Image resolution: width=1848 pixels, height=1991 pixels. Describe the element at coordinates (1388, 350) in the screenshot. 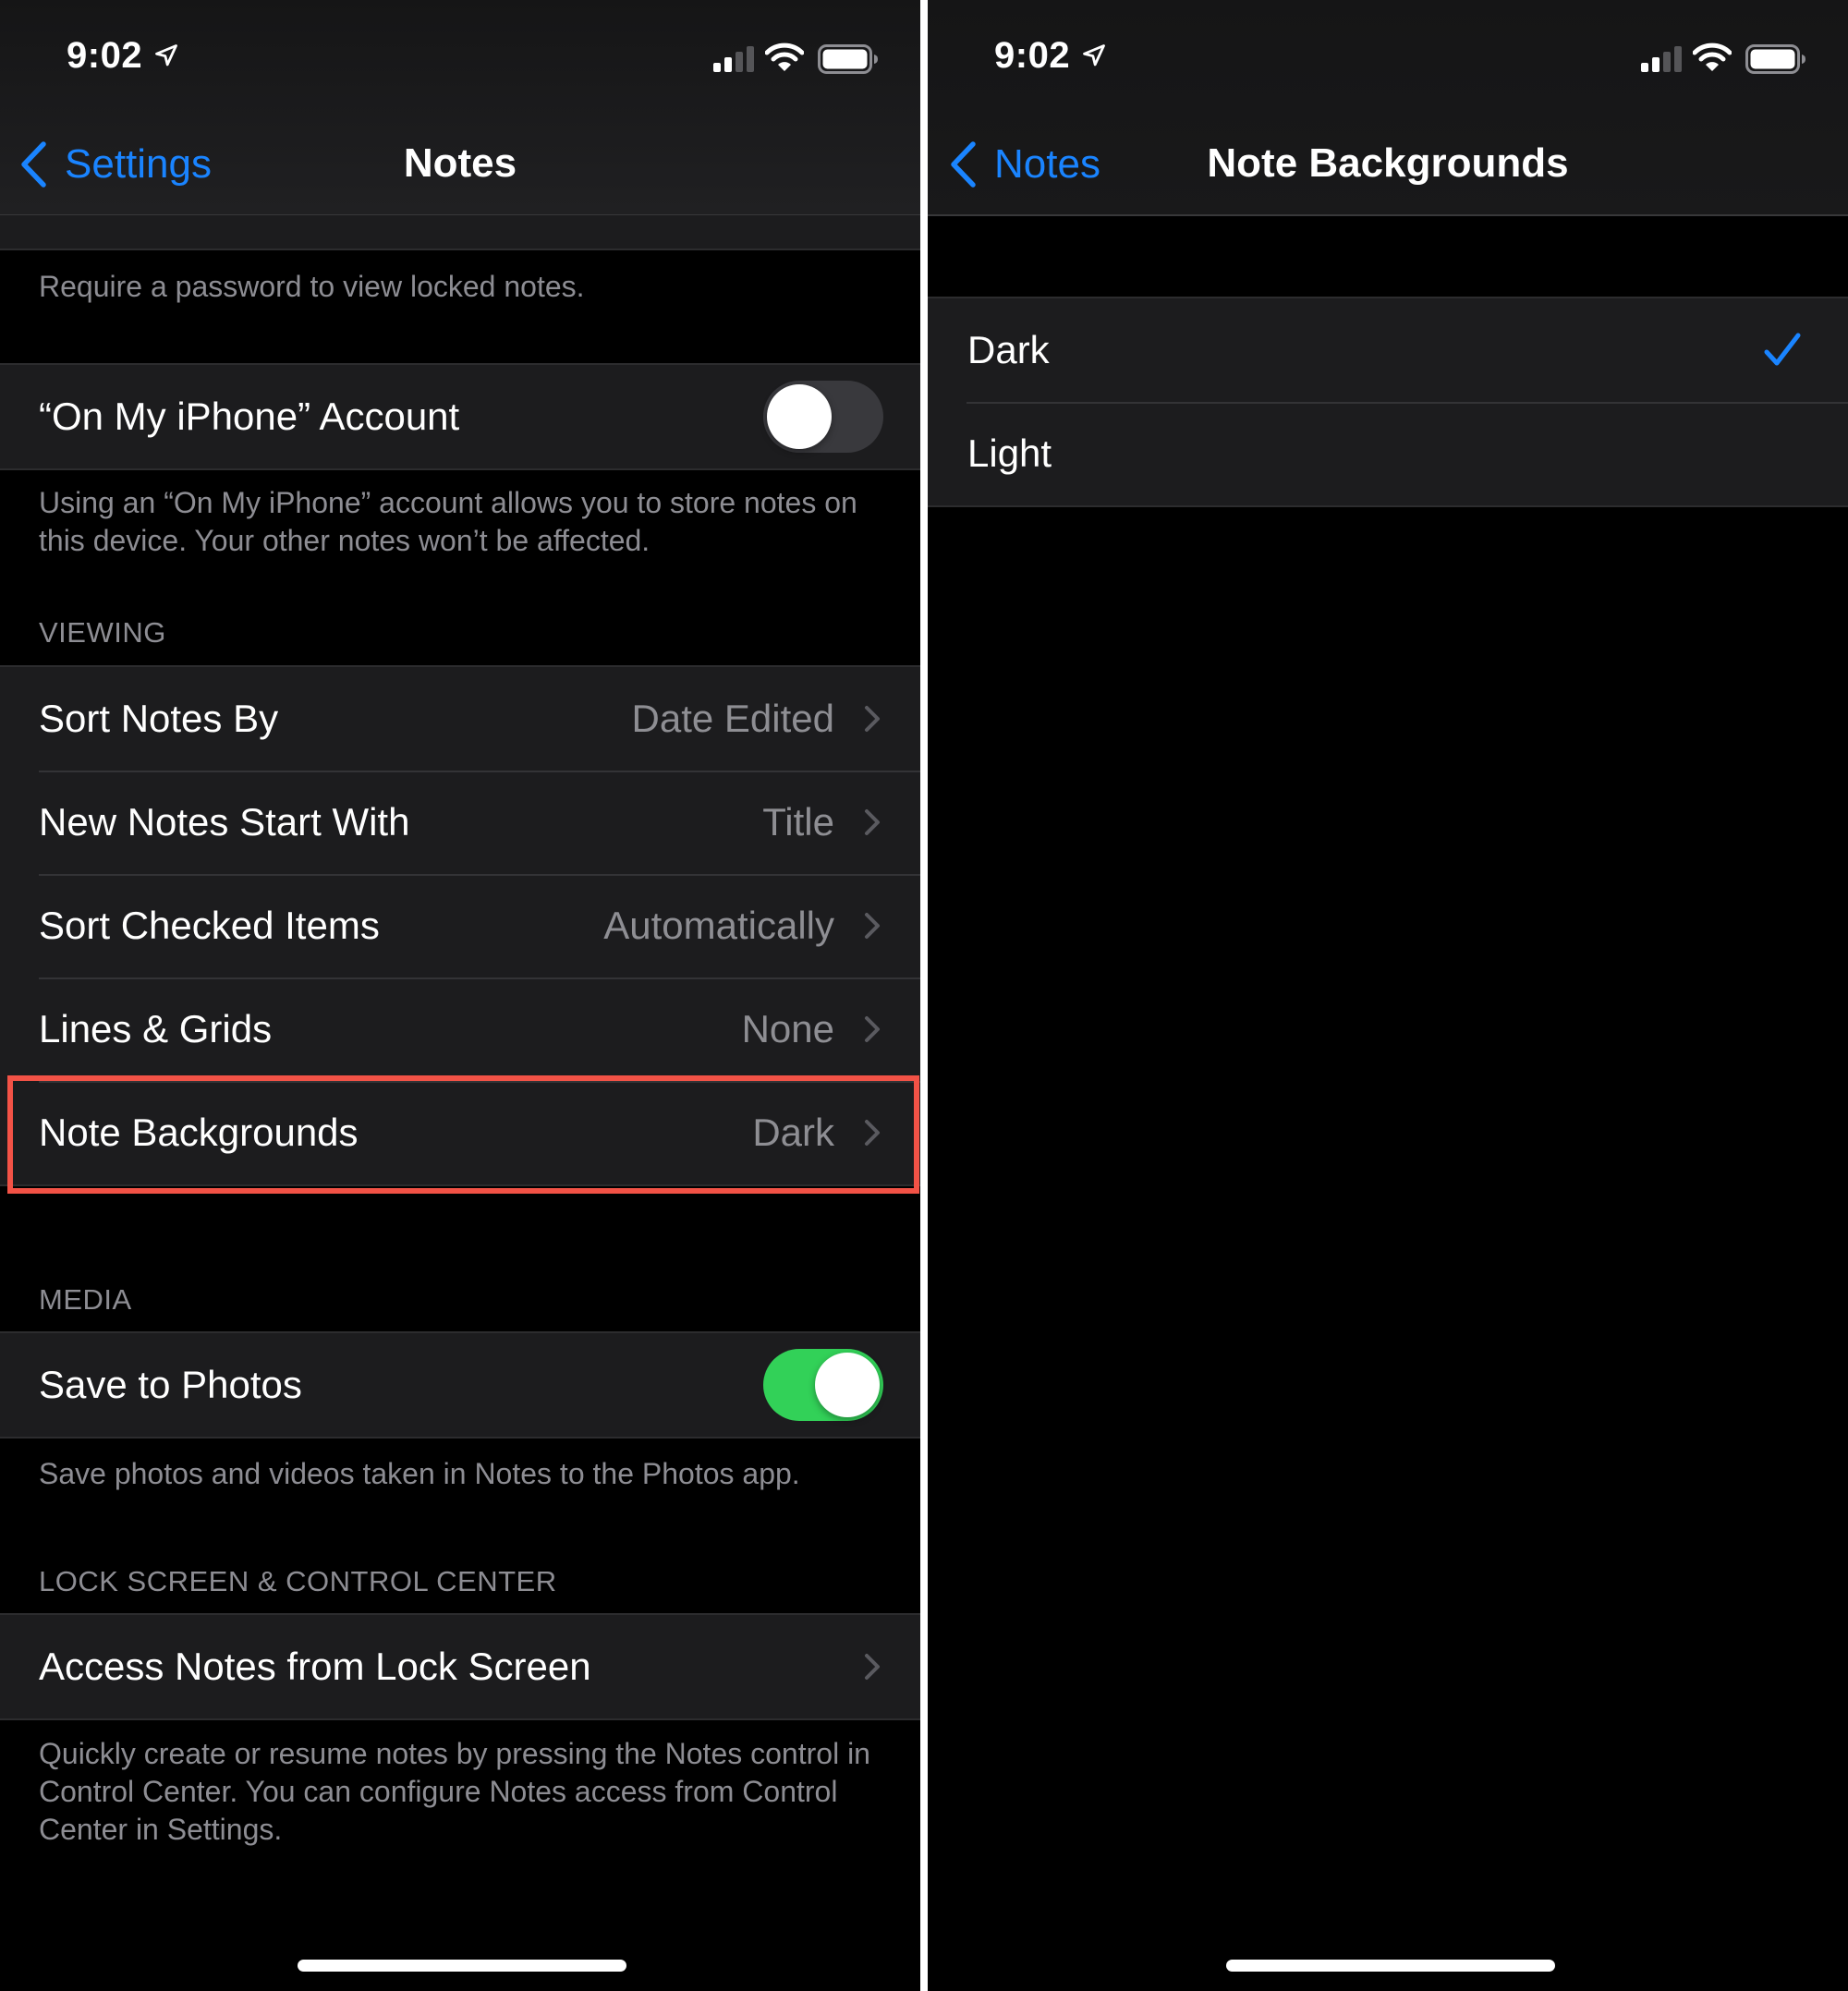

I see `option-dark: Dark` at that location.